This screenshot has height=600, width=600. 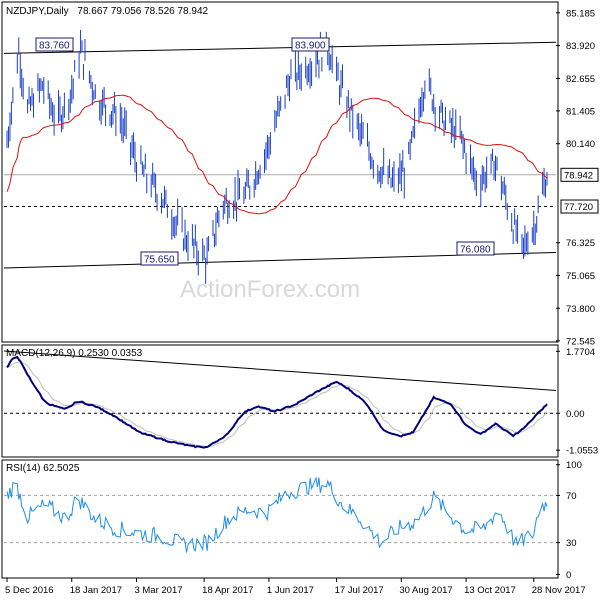 I want to click on swing-label: 76.080, so click(x=475, y=250).